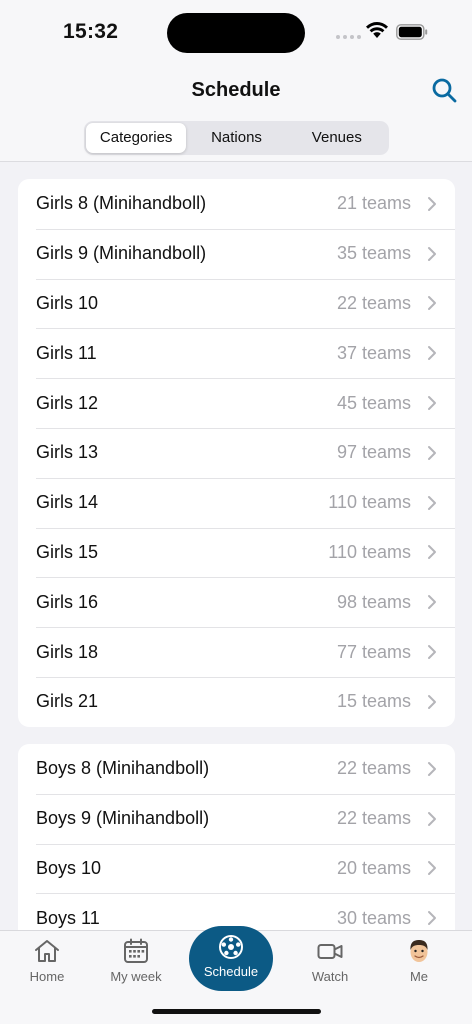  Describe the element at coordinates (419, 951) in the screenshot. I see `avatar-icon` at that location.